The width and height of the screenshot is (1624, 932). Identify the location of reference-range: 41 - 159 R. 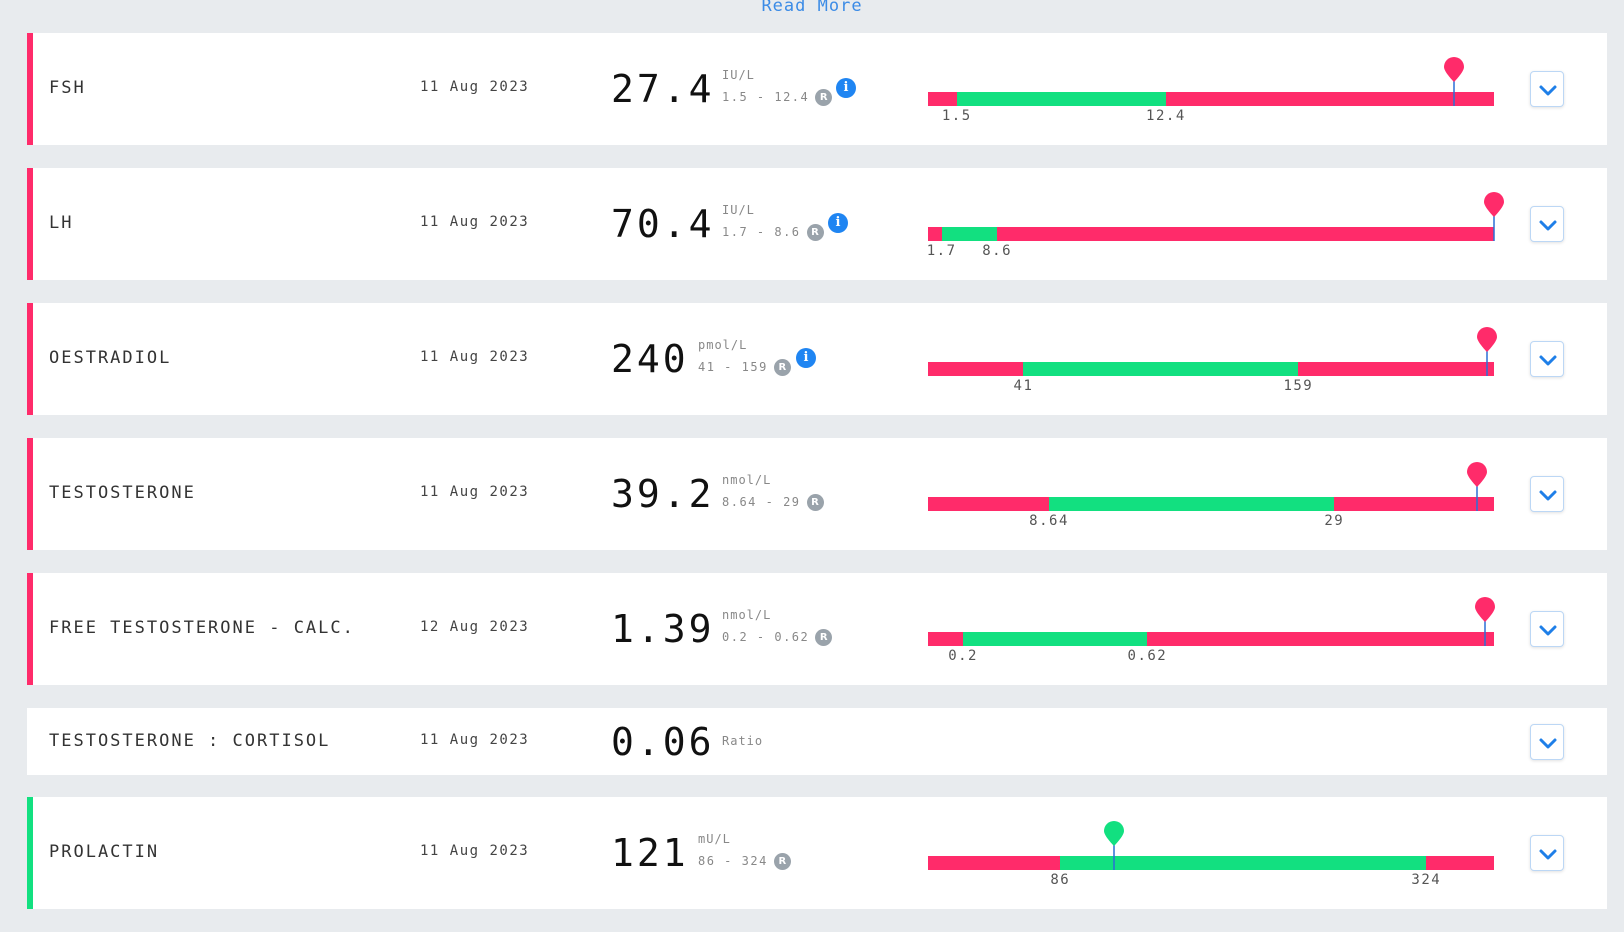
(744, 367).